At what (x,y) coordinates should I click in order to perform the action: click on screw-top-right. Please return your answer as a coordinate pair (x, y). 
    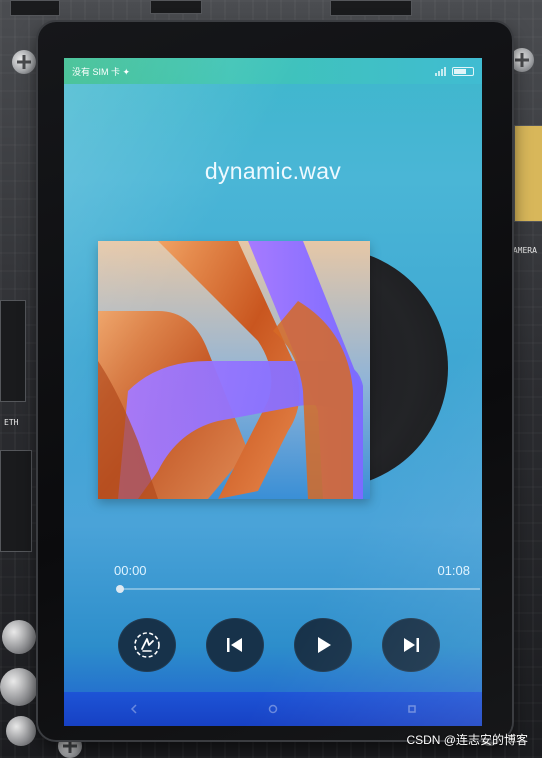
    Looking at the image, I should click on (522, 60).